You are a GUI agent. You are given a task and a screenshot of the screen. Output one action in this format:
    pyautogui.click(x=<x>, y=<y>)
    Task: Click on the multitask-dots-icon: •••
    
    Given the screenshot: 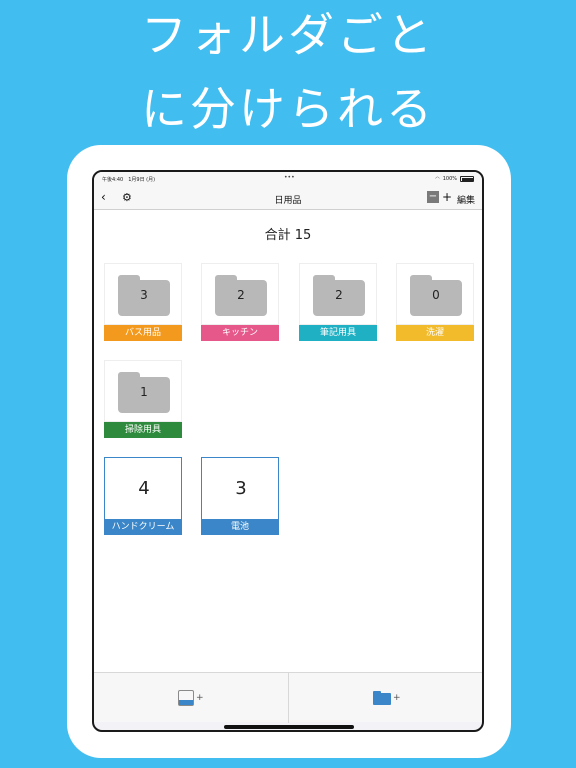 What is the action you would take?
    pyautogui.click(x=289, y=177)
    